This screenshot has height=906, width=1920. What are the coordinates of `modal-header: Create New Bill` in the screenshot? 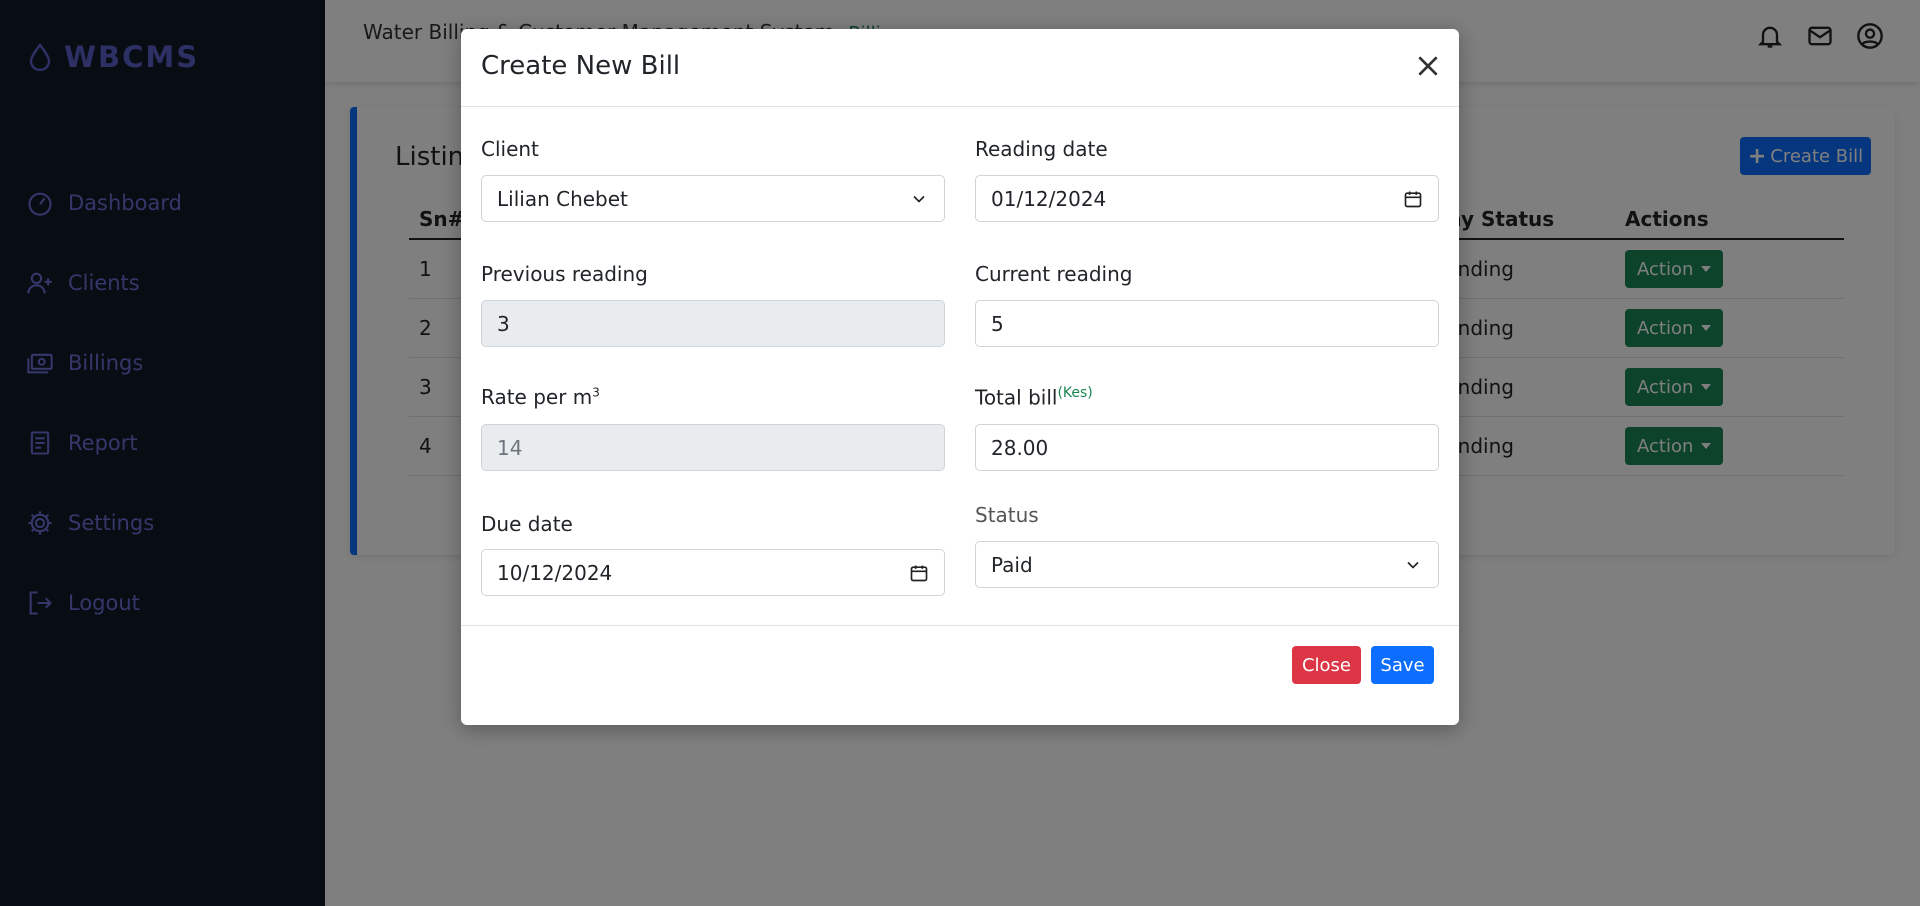 It's located at (960, 68).